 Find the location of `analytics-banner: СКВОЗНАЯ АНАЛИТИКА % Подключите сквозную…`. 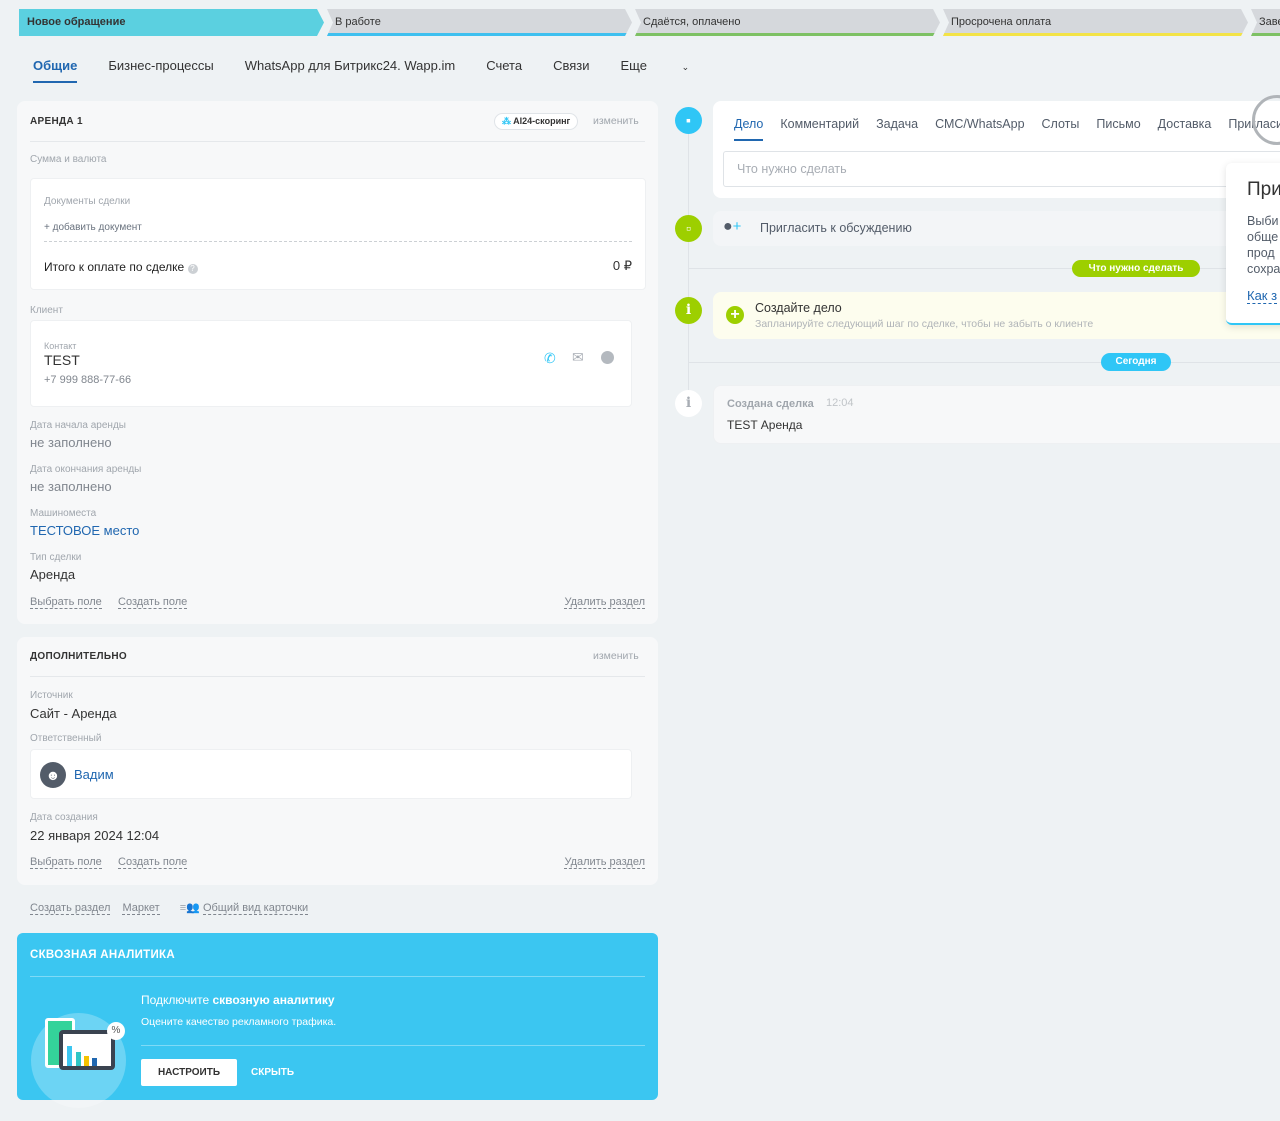

analytics-banner: СКВОЗНАЯ АНАЛИТИКА % Подключите сквозную… is located at coordinates (337, 1020).